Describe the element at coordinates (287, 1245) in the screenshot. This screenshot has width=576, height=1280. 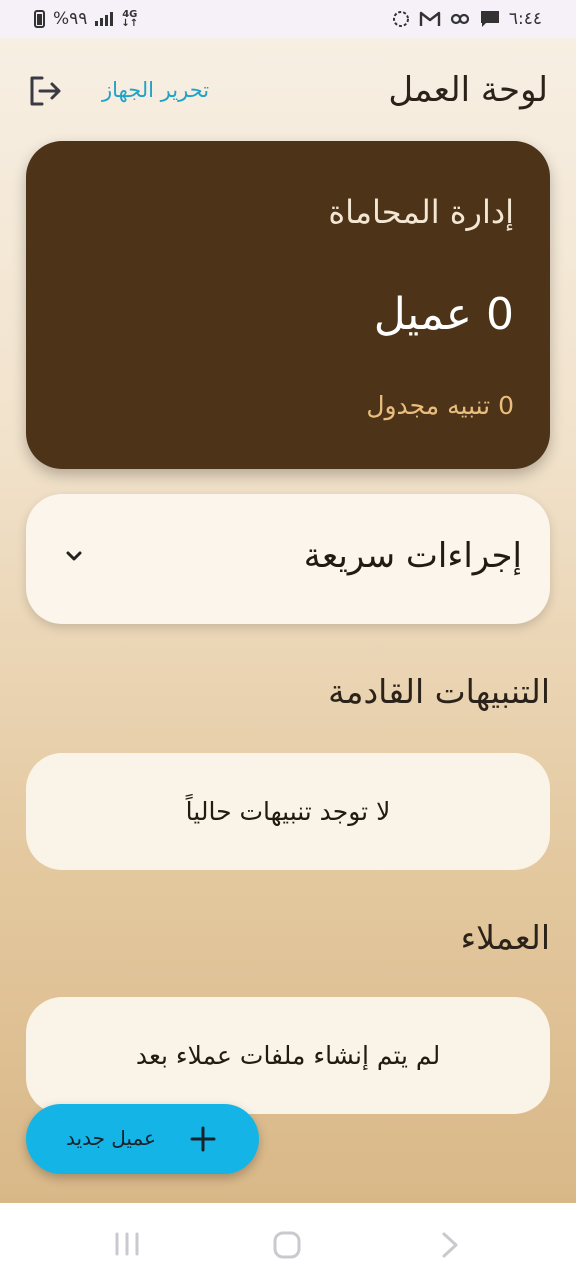
I see `home-icon` at that location.